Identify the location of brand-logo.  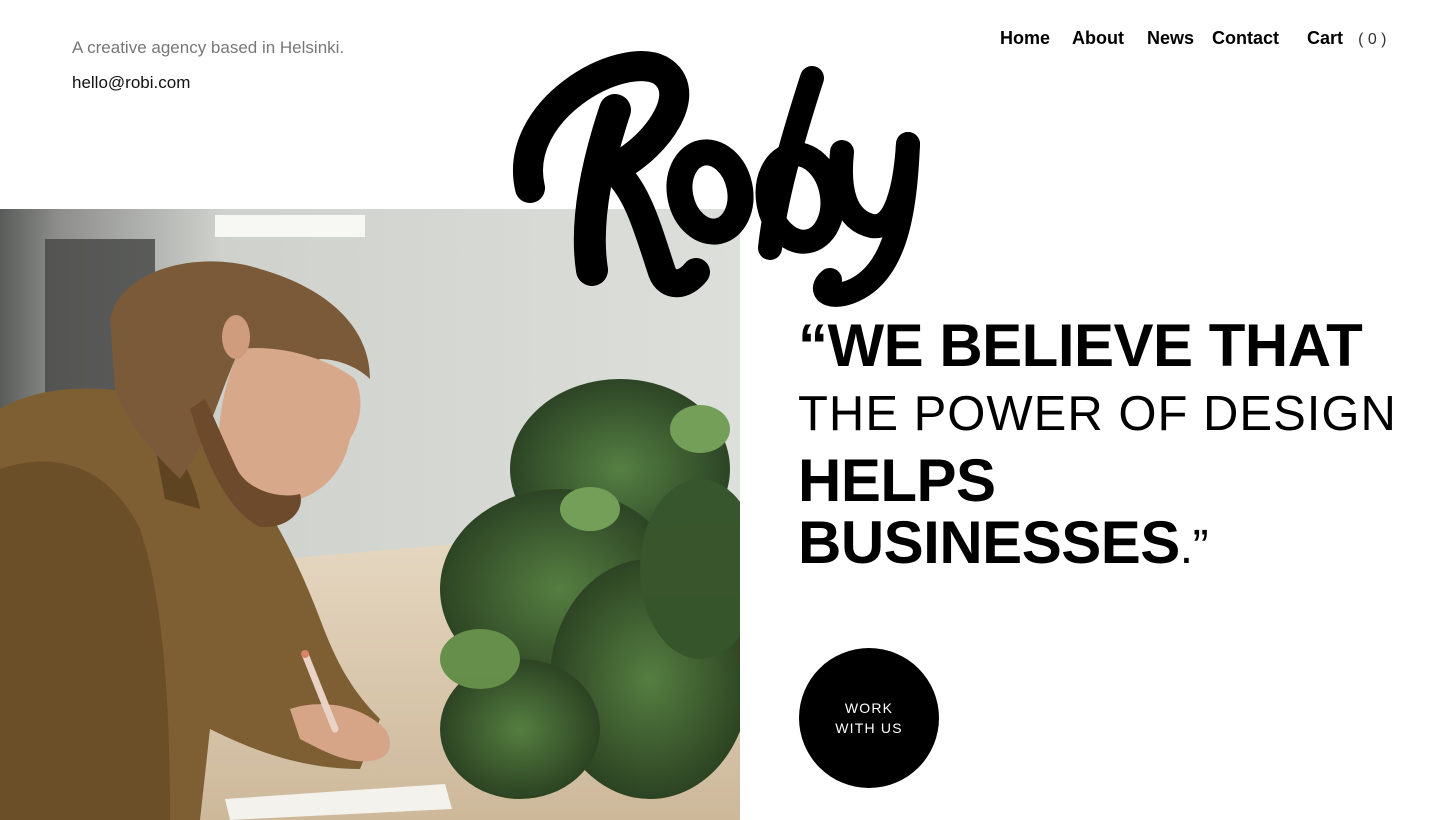
(720, 175).